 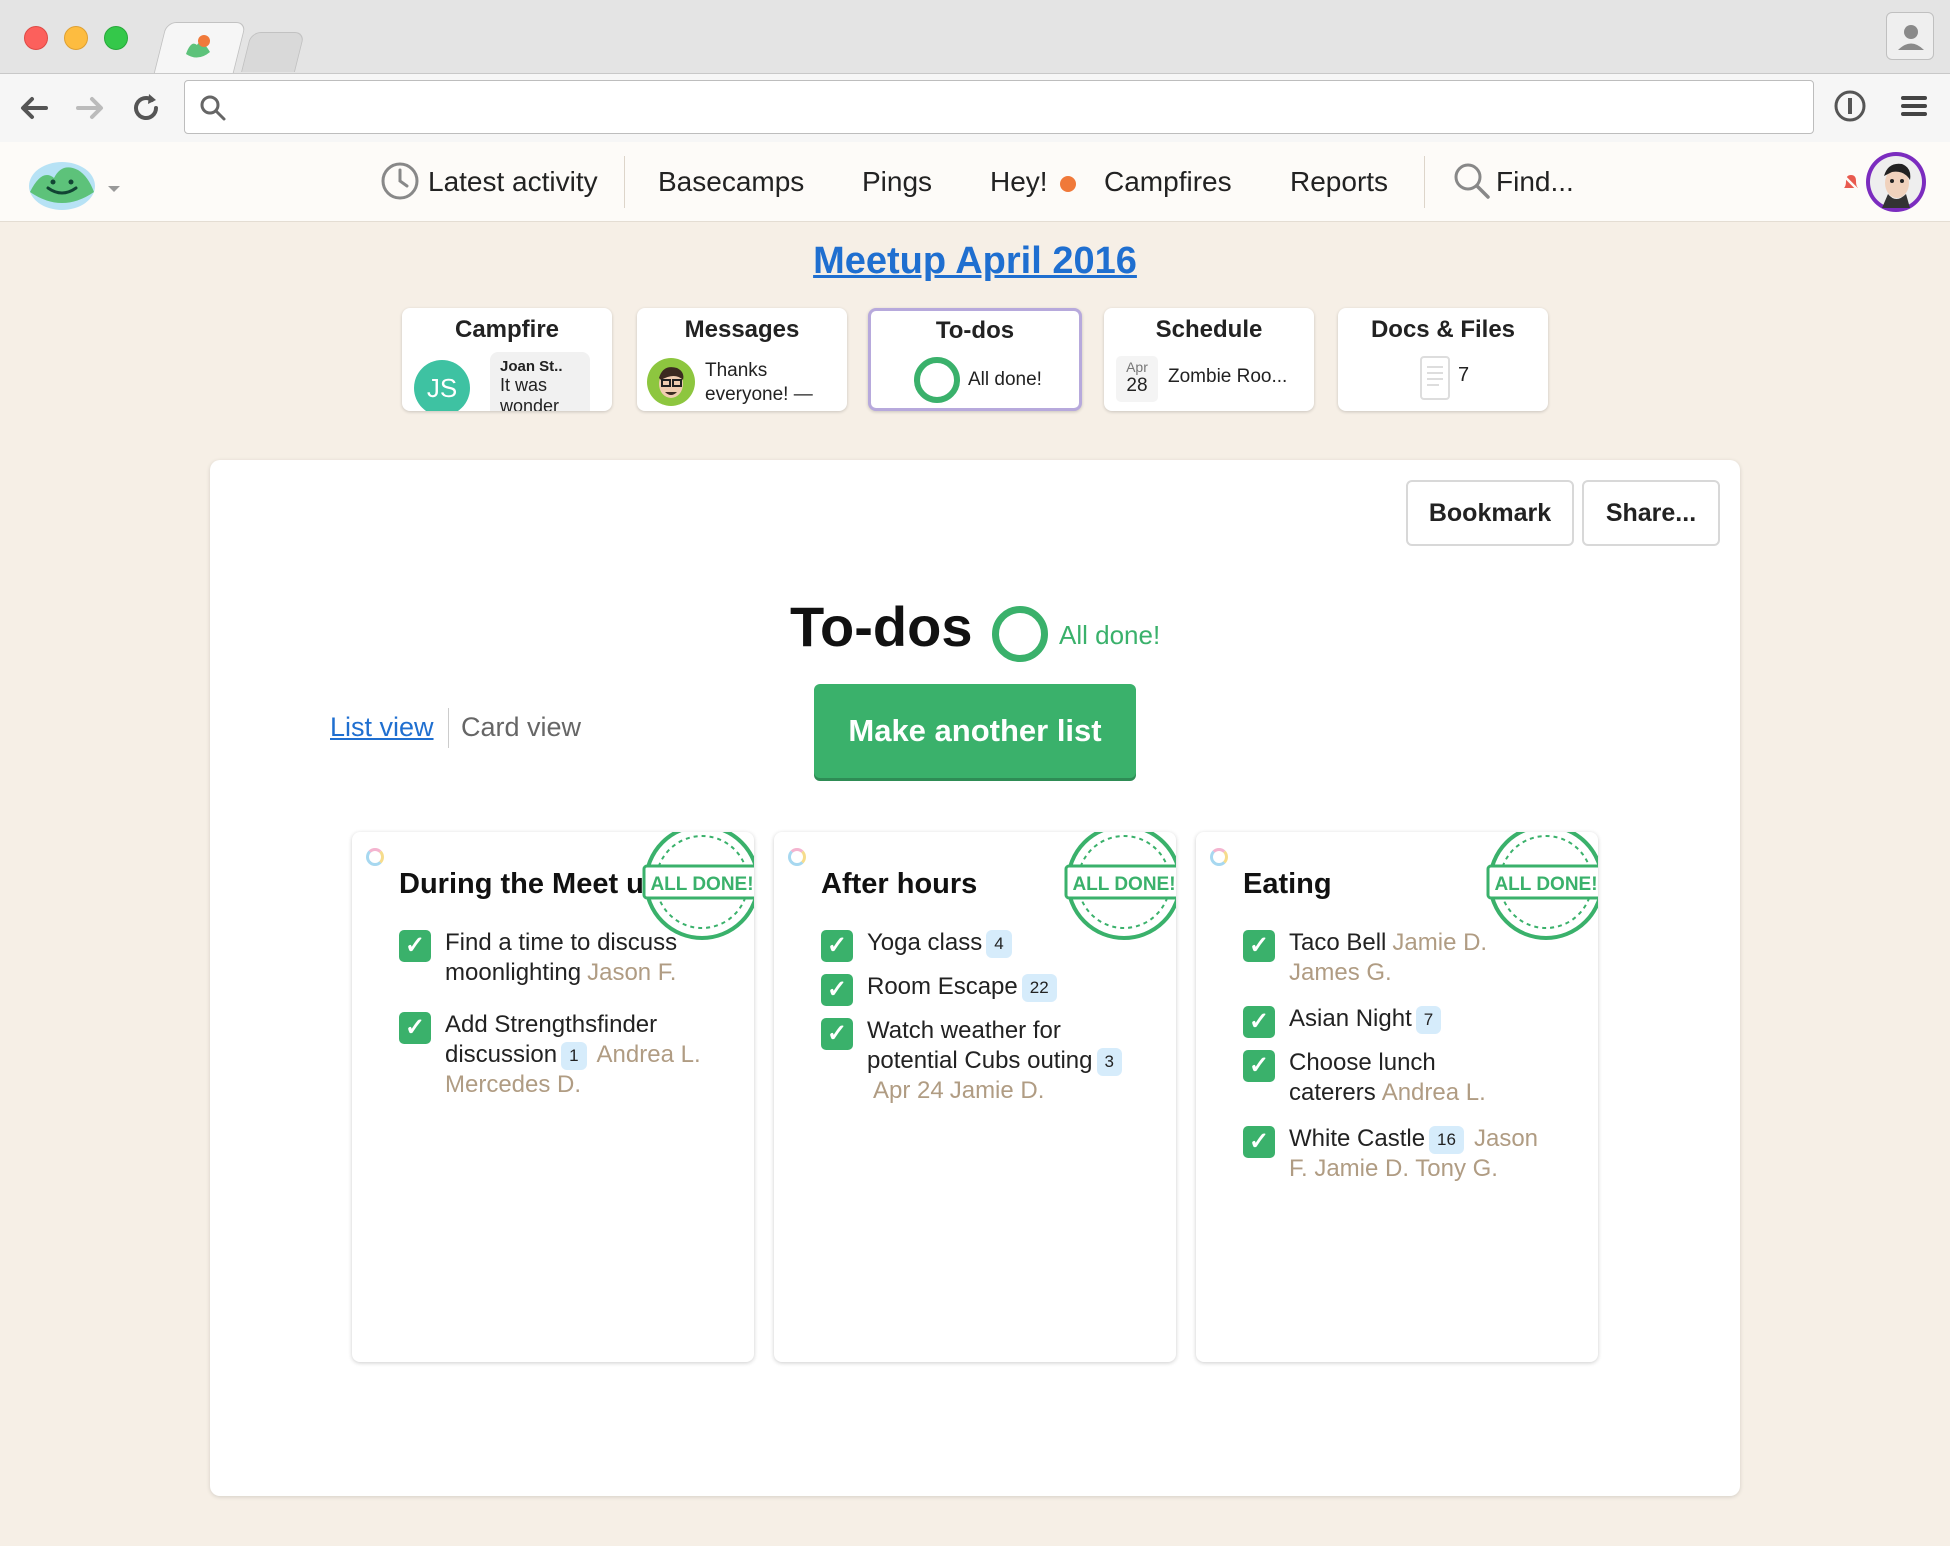 I want to click on campfire-line: wonder, so click(x=530, y=403).